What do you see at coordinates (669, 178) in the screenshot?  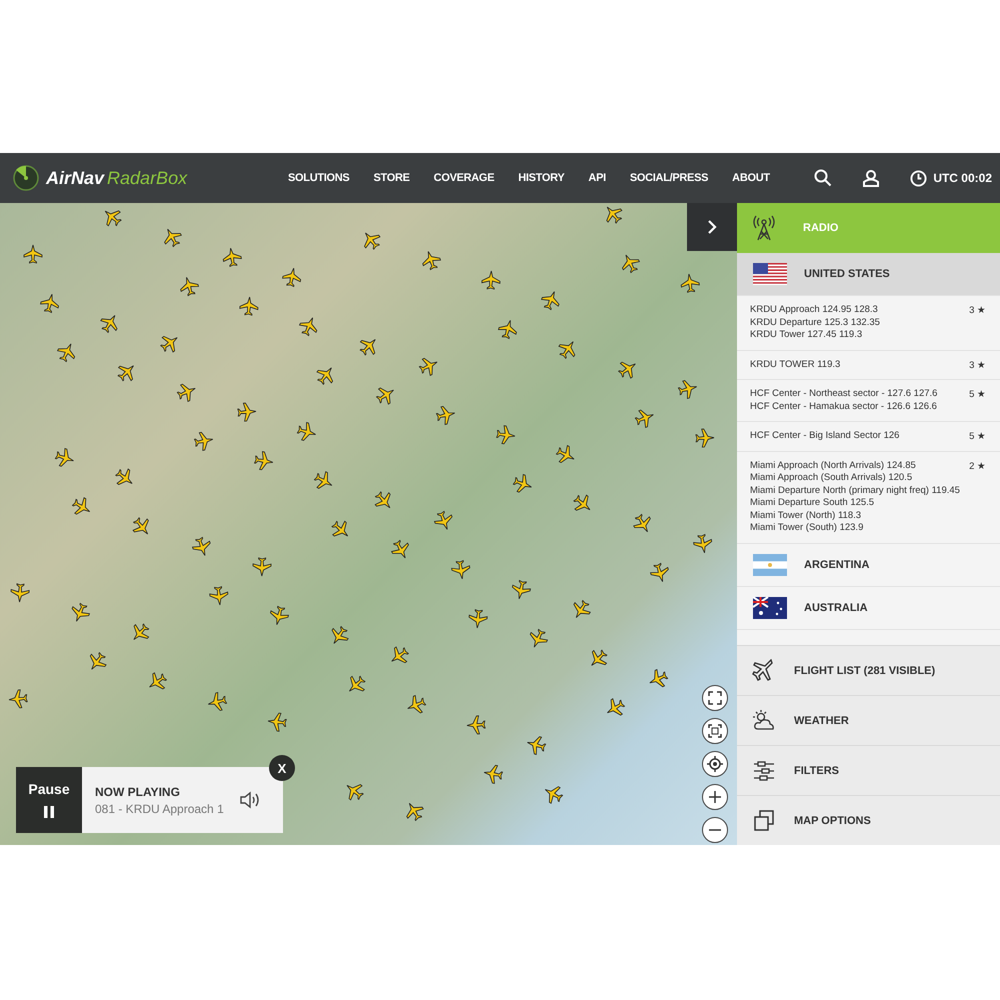 I see `nav-link: SOCIAL/PRESS` at bounding box center [669, 178].